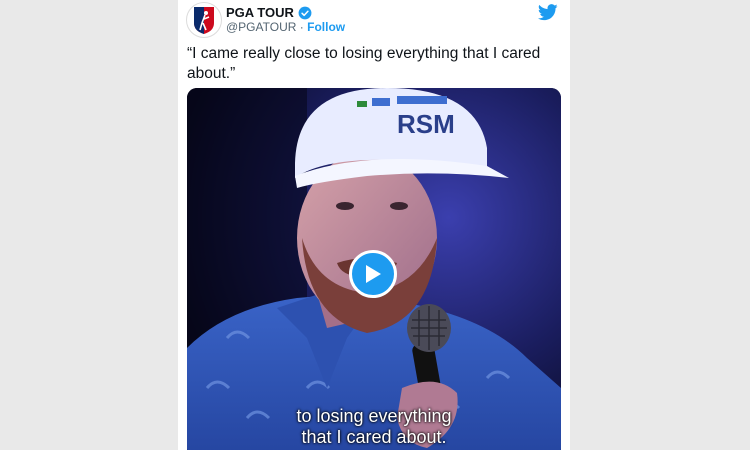 The image size is (750, 450). Describe the element at coordinates (305, 12) in the screenshot. I see `verified-badge-icon` at that location.